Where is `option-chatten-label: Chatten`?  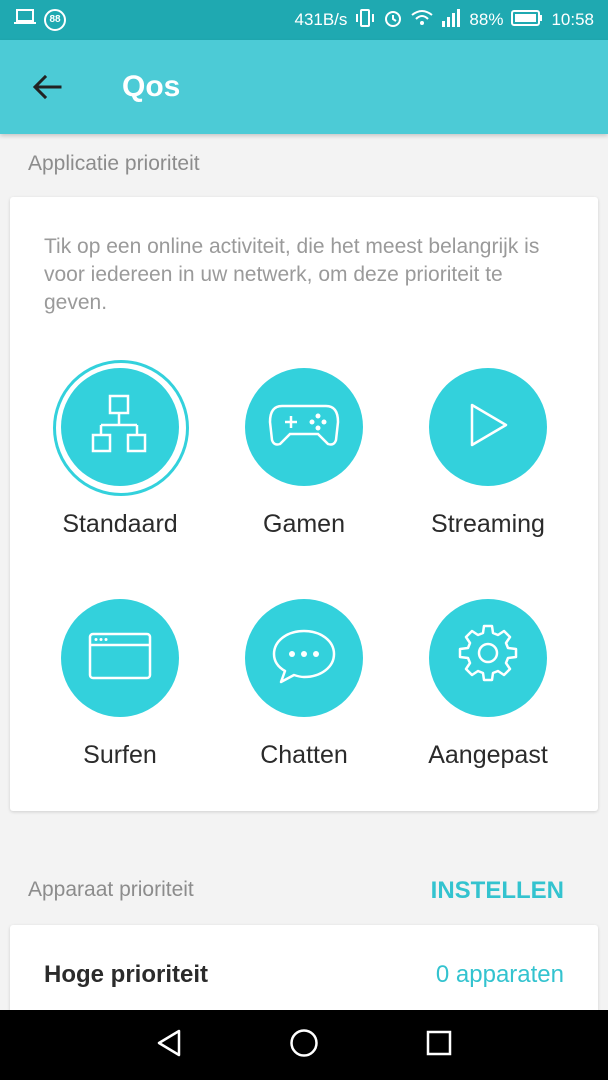 option-chatten-label: Chatten is located at coordinates (304, 755).